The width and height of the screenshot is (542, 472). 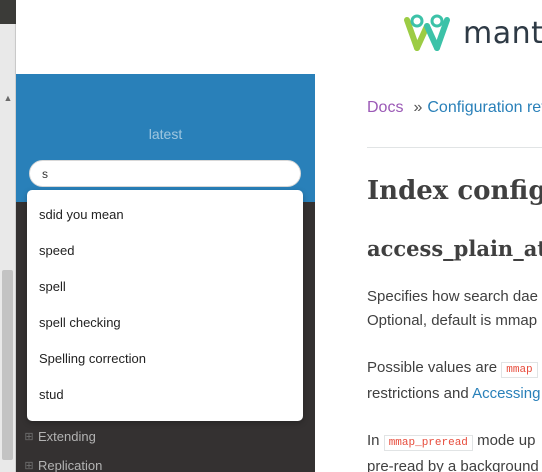 I want to click on accessing-link: Accessing, so click(x=506, y=393).